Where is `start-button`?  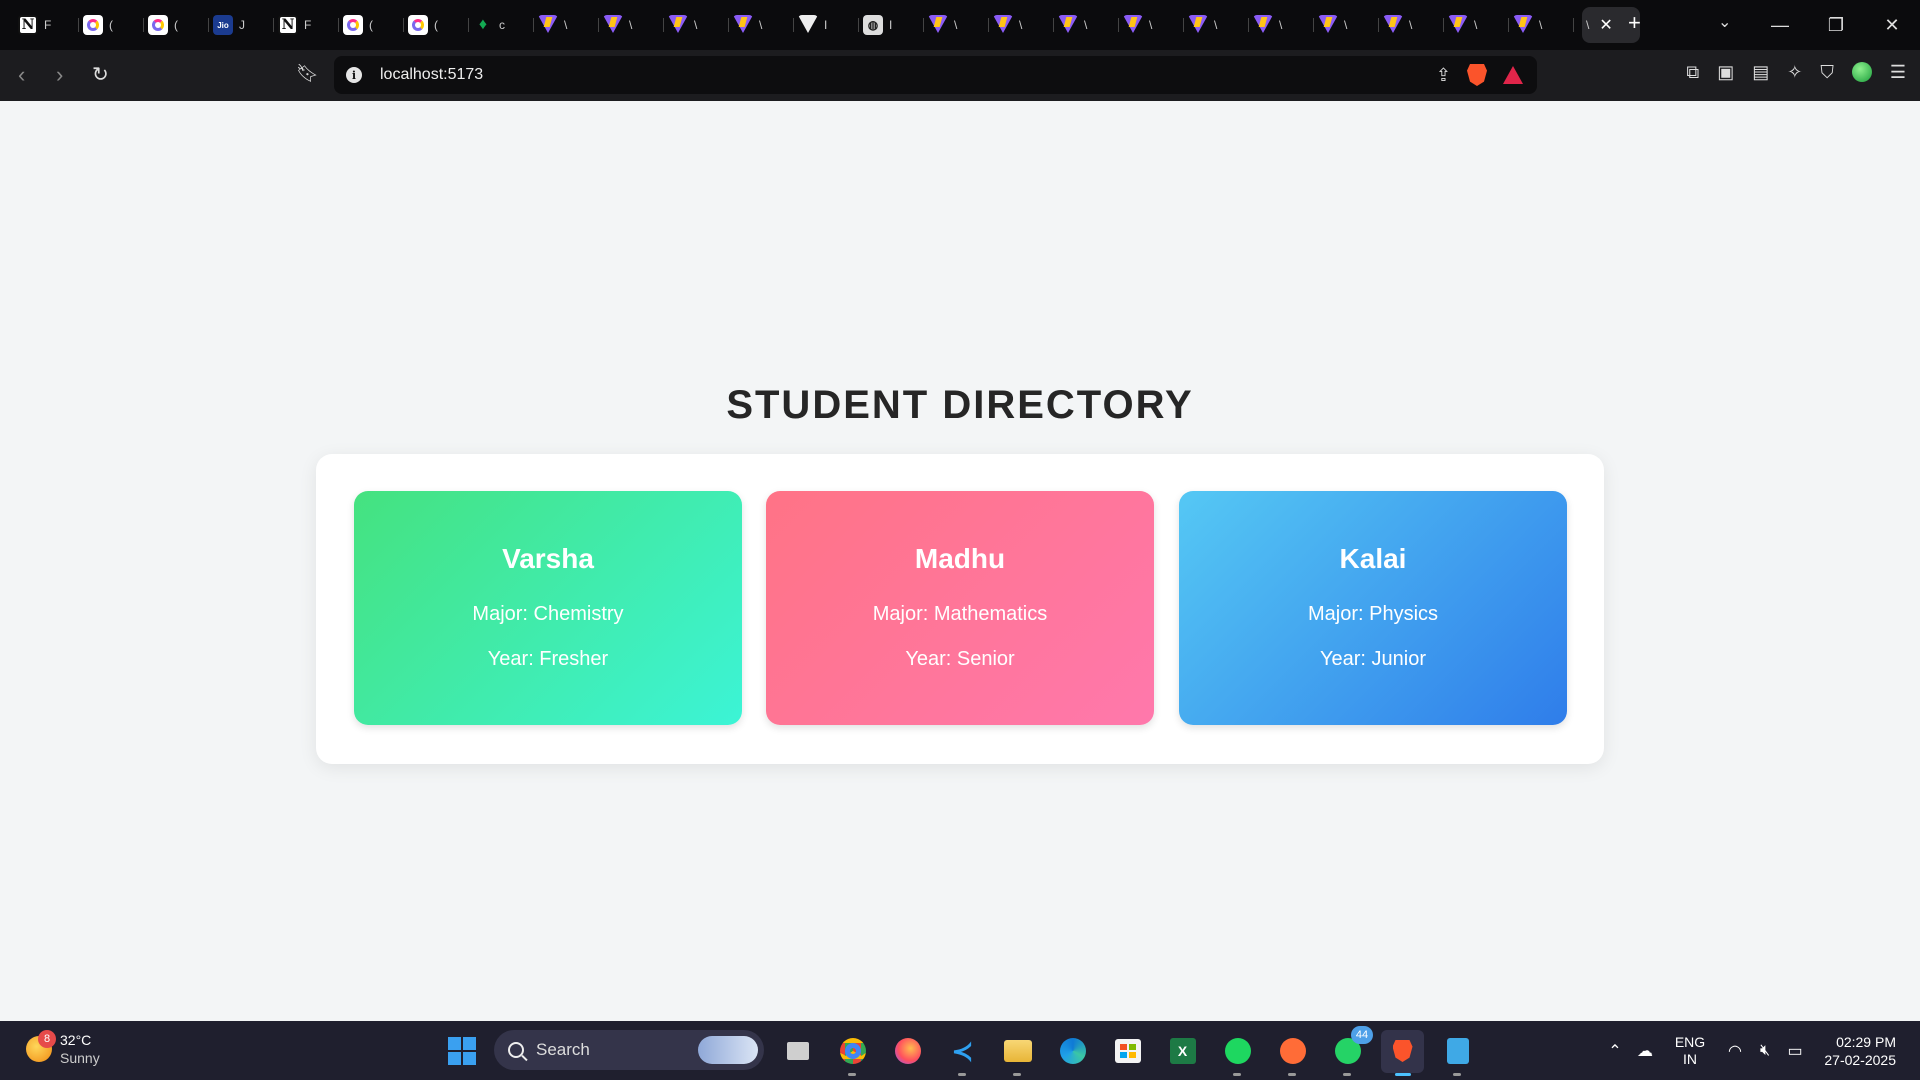 start-button is located at coordinates (461, 1050).